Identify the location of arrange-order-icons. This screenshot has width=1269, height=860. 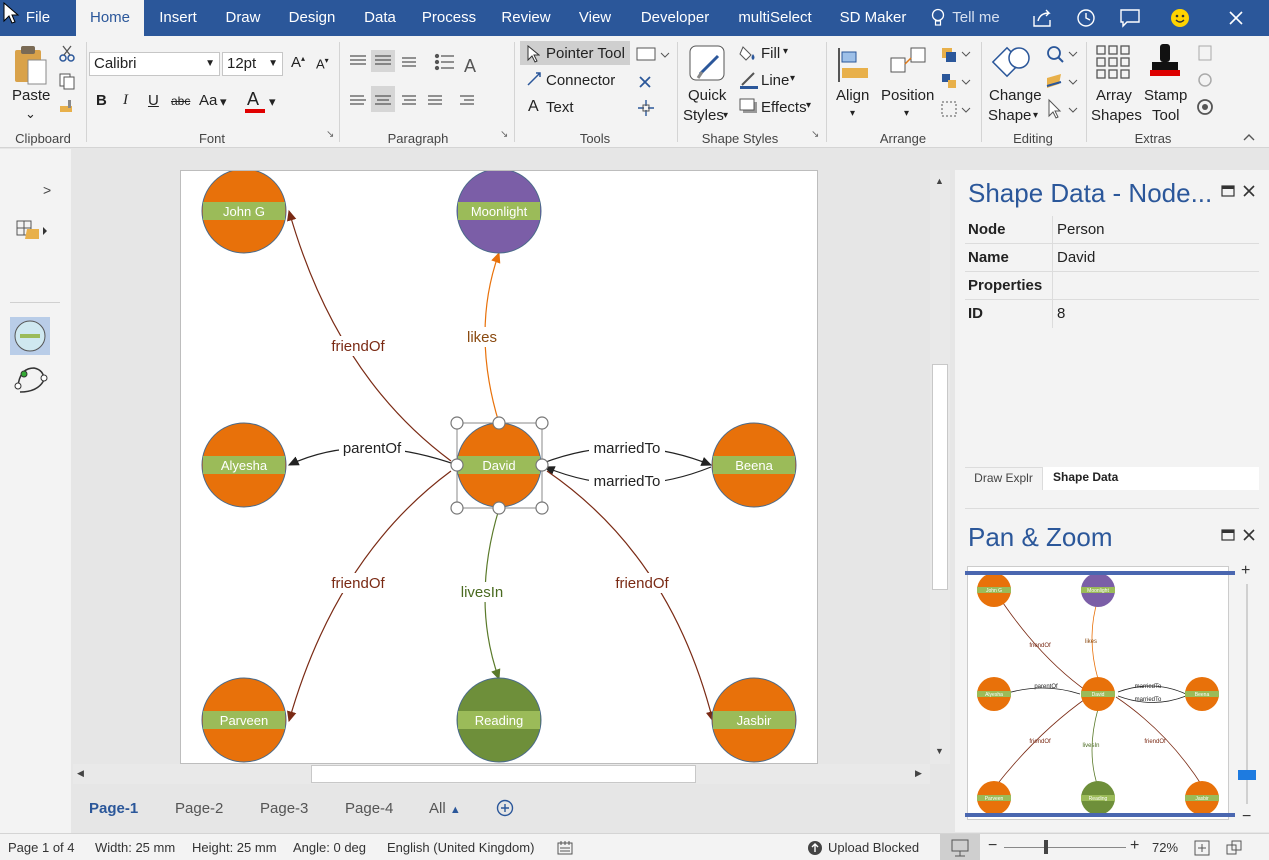
(957, 84).